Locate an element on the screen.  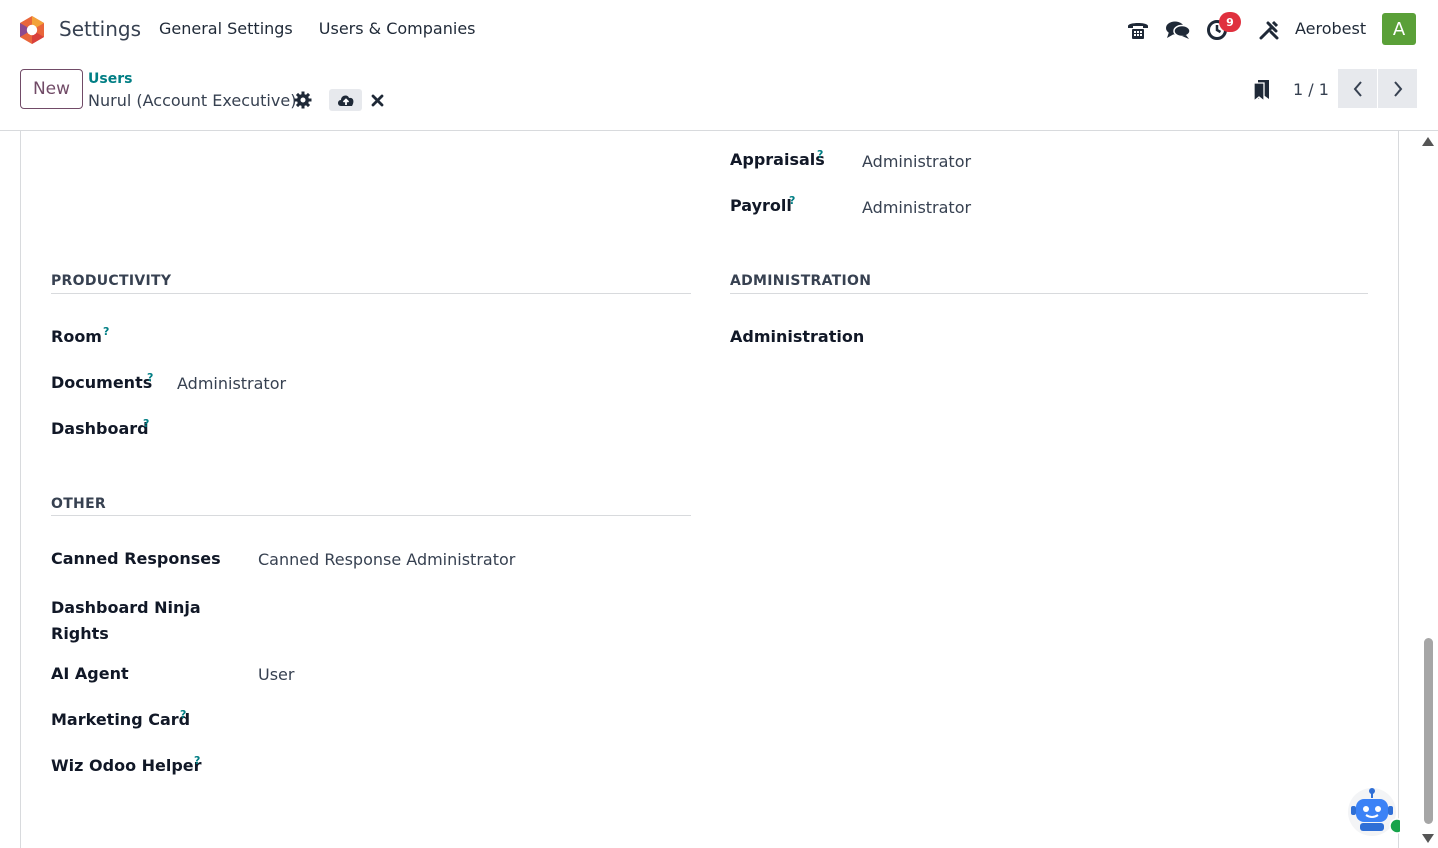
record-name: Nurul (Account Executive) is located at coordinates (192, 100).